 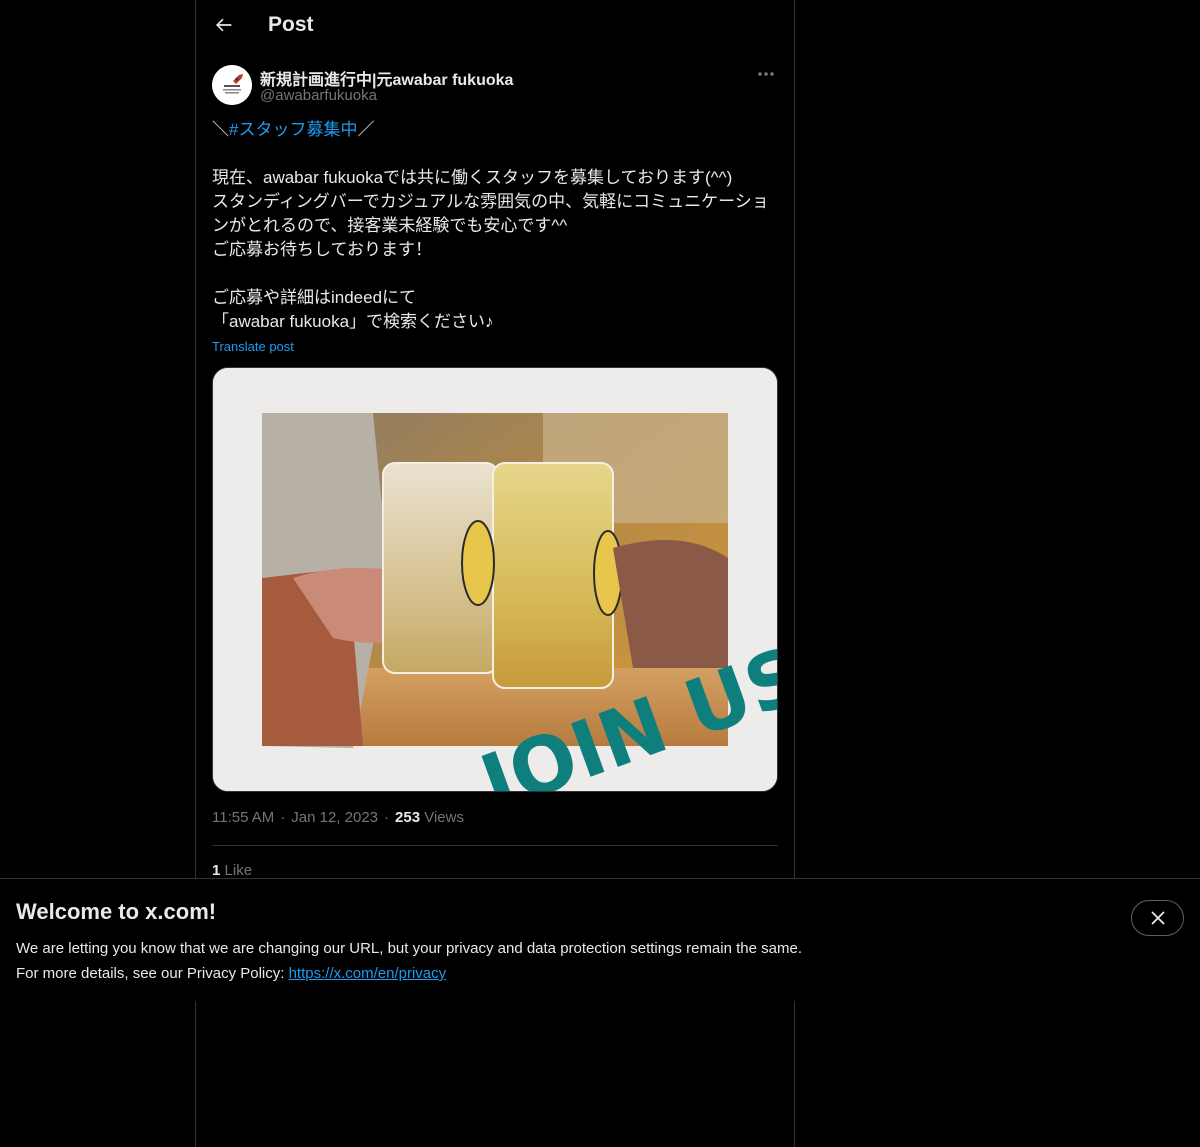 What do you see at coordinates (472, 177) in the screenshot?
I see `post-line: 現在、awabar fukuokaでは共に働くスタッフを募集しております(^^)` at bounding box center [472, 177].